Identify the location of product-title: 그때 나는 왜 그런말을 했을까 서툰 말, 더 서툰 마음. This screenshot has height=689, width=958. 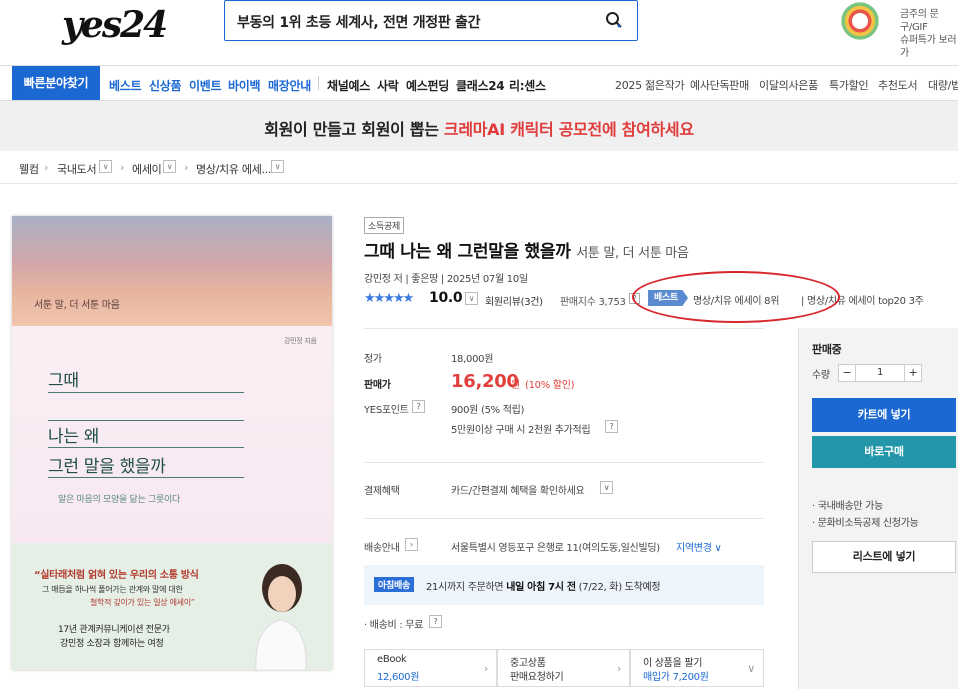
(526, 252).